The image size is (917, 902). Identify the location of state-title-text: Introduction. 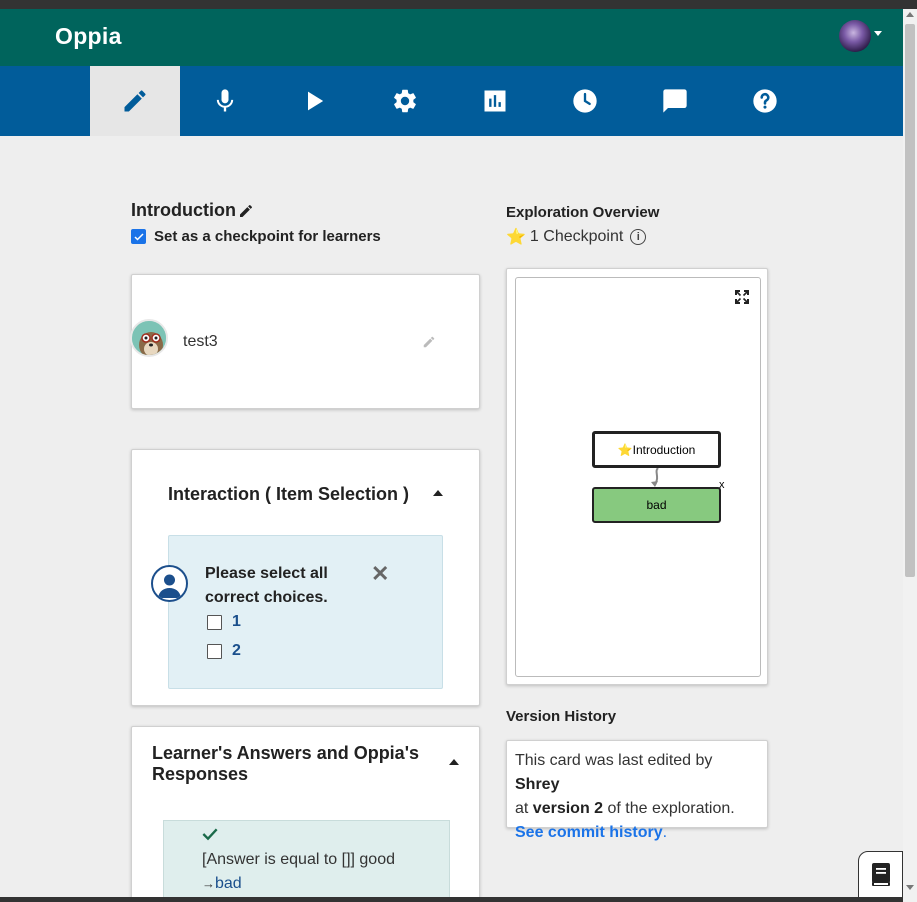
(183, 210).